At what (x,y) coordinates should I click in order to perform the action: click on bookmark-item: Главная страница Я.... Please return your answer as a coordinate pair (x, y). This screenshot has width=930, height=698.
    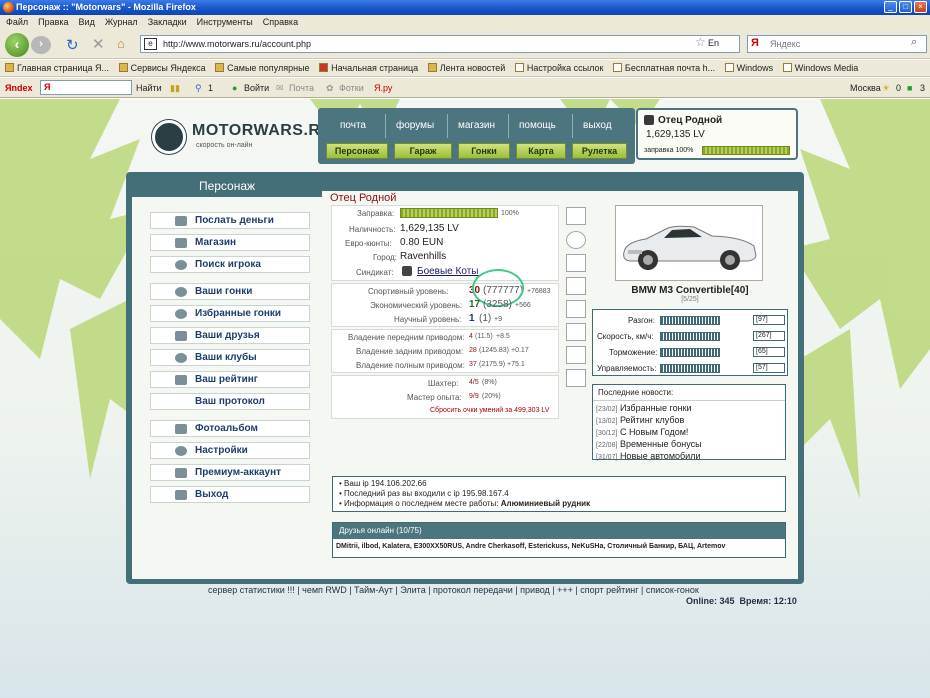
    Looking at the image, I should click on (57, 68).